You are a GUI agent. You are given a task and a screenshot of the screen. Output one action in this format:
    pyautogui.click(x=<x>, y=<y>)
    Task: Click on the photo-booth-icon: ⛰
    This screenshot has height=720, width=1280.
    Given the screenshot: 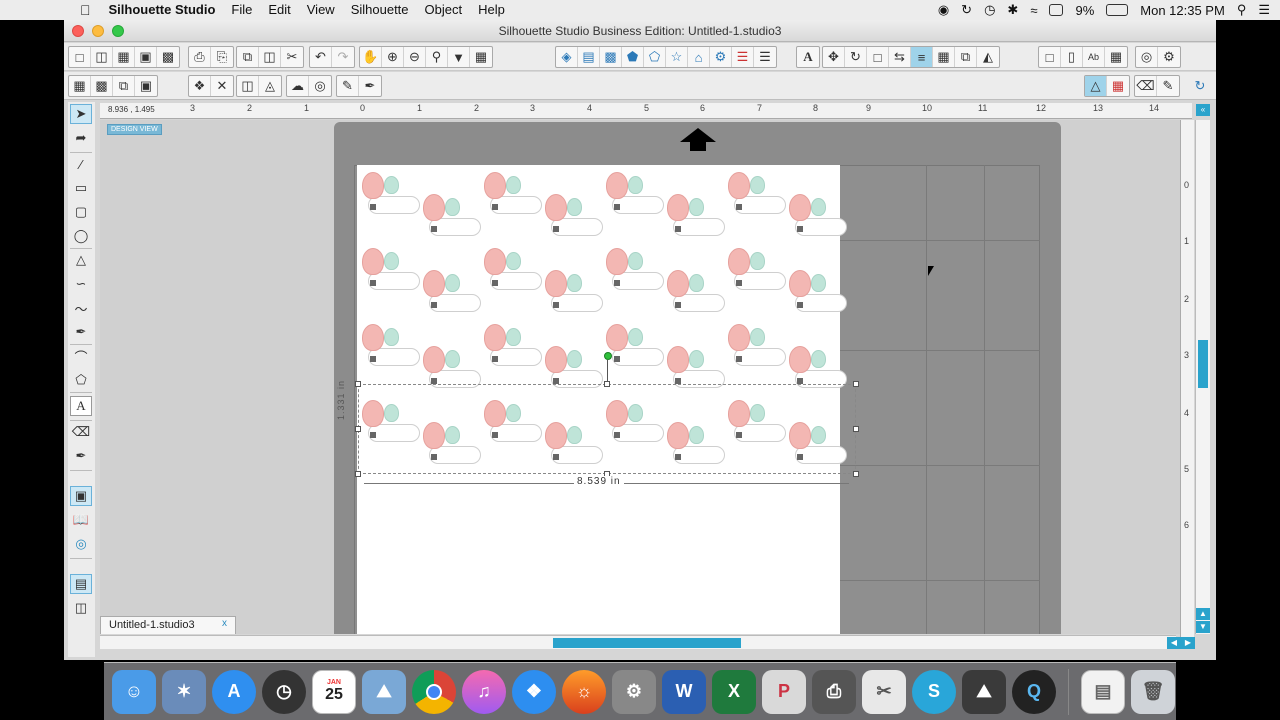 What is the action you would take?
    pyautogui.click(x=984, y=691)
    